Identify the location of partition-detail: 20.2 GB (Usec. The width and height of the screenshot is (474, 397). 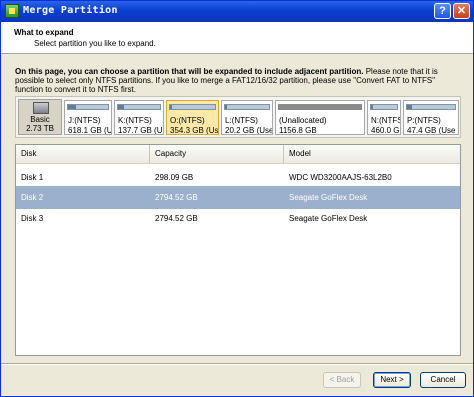
(249, 130).